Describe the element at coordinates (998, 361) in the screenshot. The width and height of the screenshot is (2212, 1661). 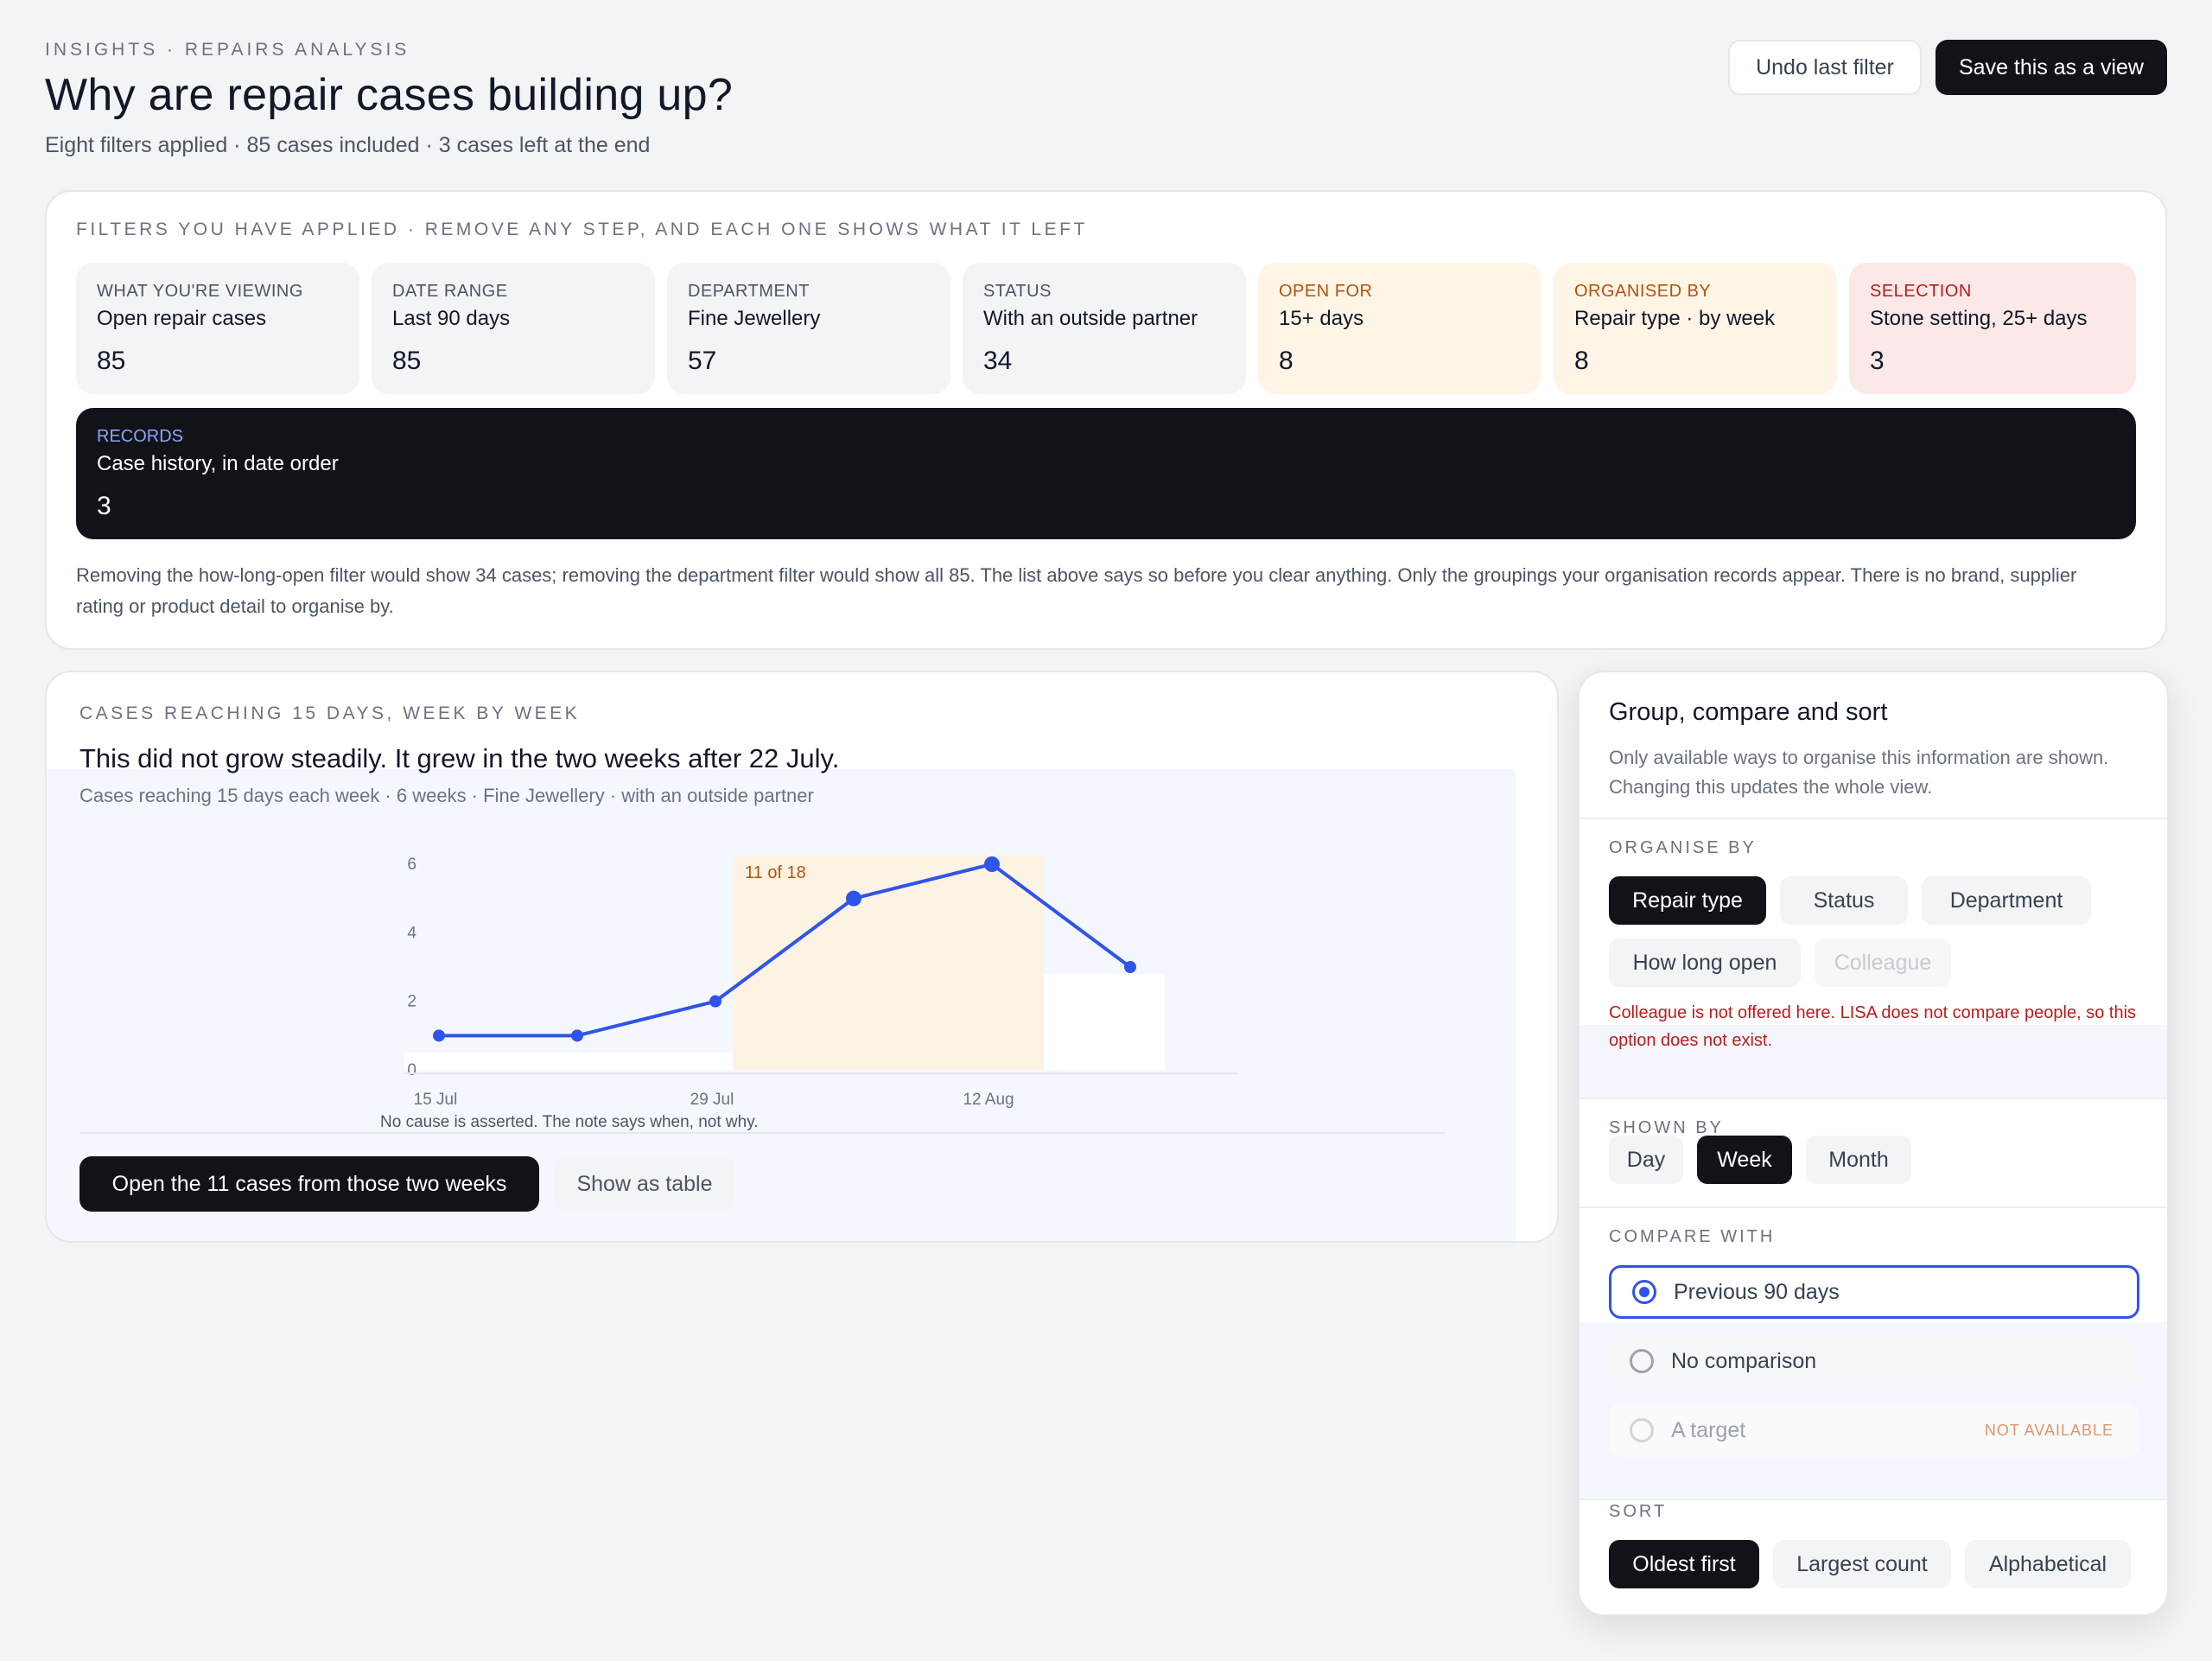
I see `filter-tile-count: 34` at that location.